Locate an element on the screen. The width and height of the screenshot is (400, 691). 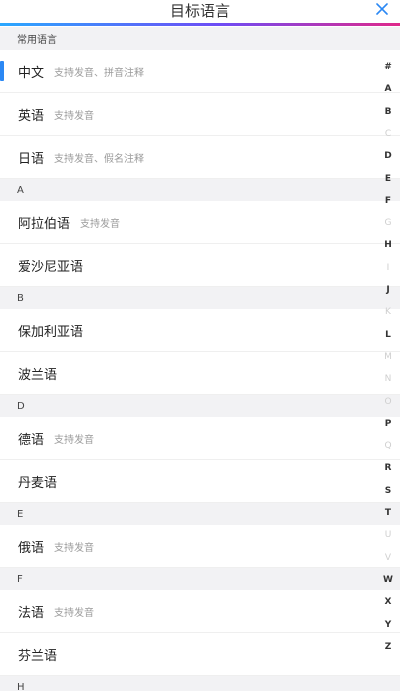
language-name: 保加利亚语 is located at coordinates (51, 332).